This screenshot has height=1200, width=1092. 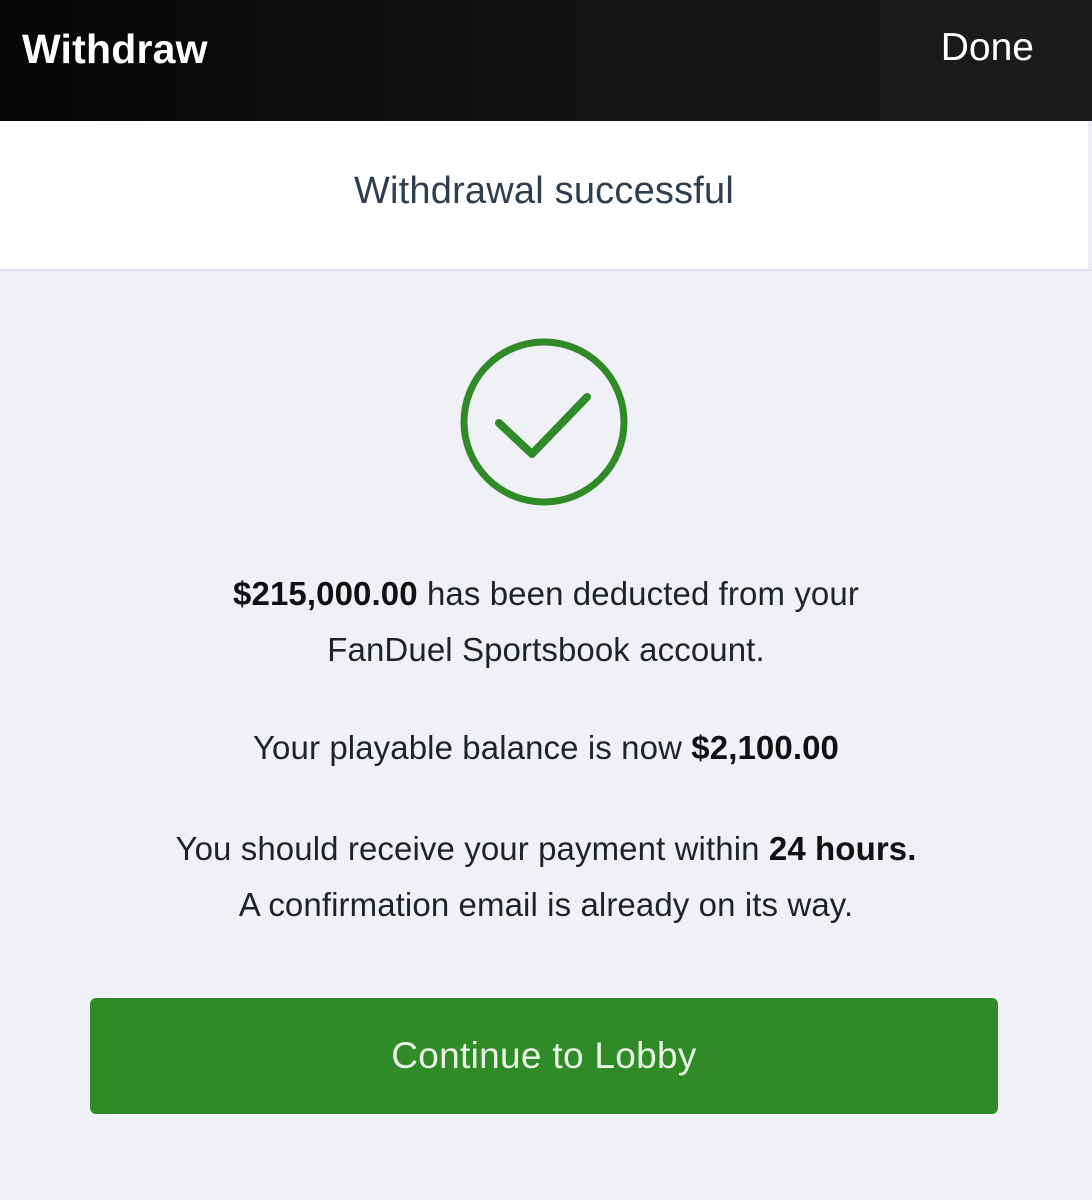 What do you see at coordinates (544, 191) in the screenshot?
I see `status-title: Withdrawal successful` at bounding box center [544, 191].